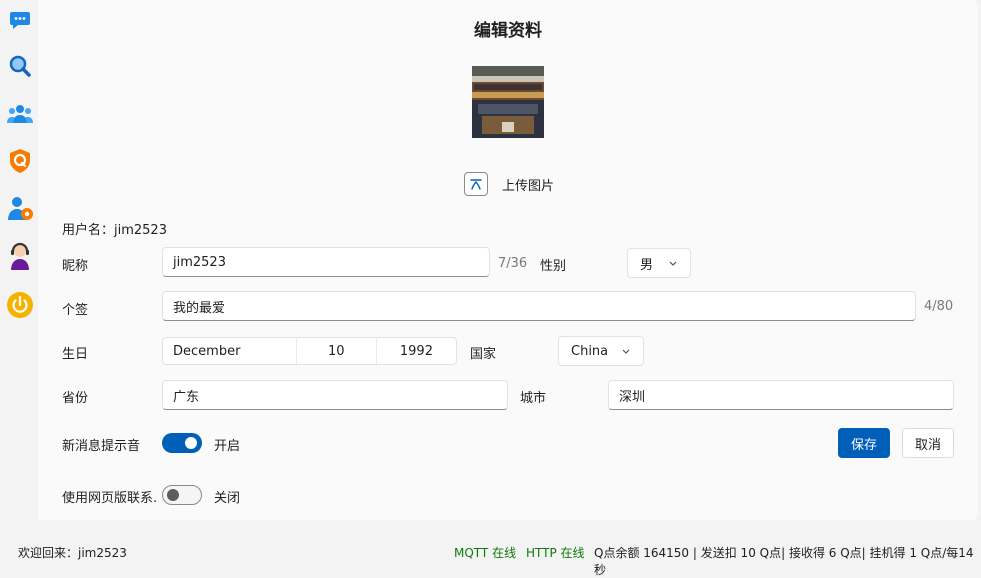  What do you see at coordinates (75, 354) in the screenshot?
I see `birthday-label: 生日` at bounding box center [75, 354].